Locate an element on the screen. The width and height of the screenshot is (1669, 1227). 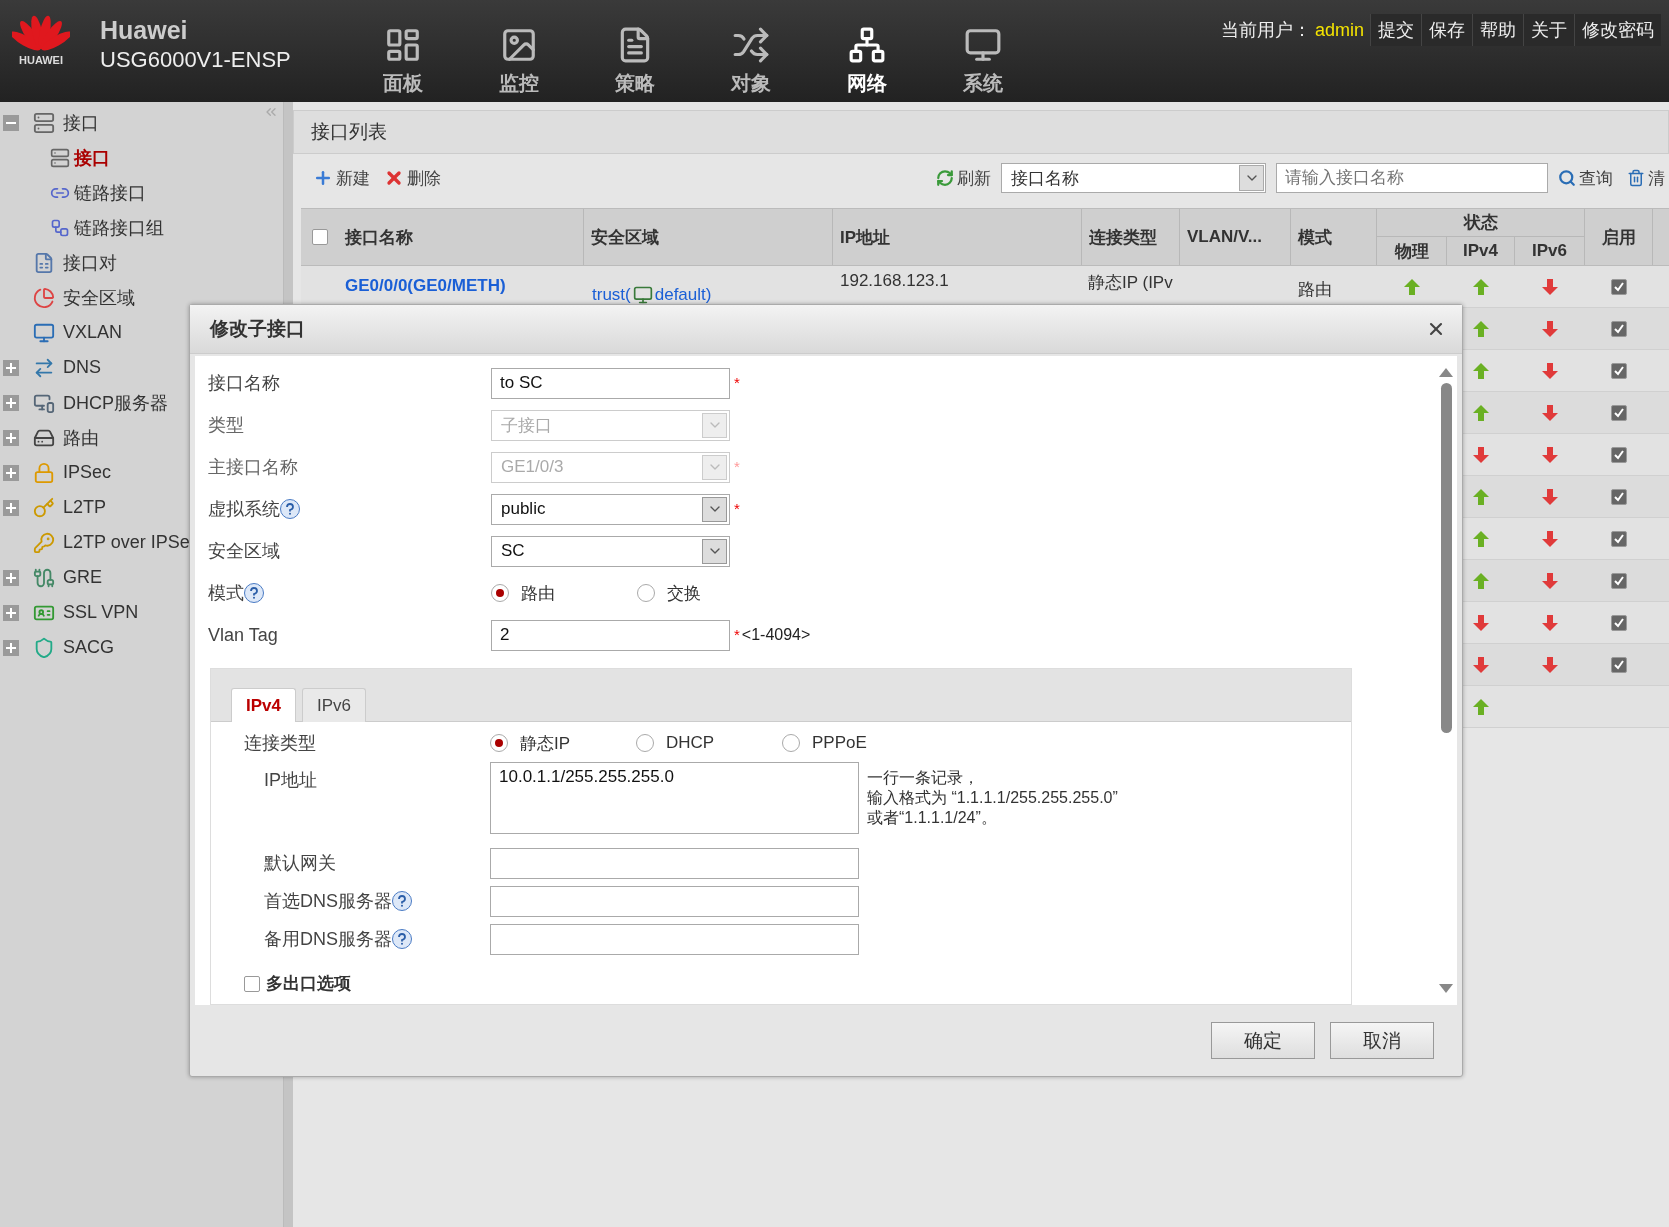
tree-item: SACG is located at coordinates (88, 647).